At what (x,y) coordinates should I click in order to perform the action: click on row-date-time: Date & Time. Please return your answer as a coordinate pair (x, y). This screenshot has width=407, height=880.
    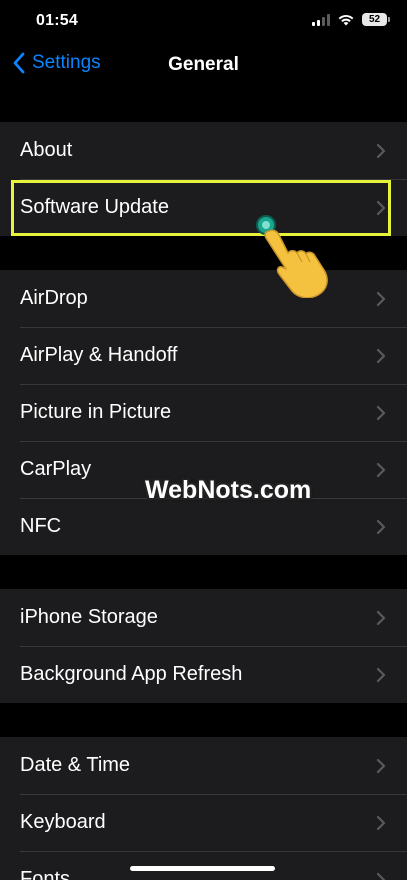
    Looking at the image, I should click on (203, 765).